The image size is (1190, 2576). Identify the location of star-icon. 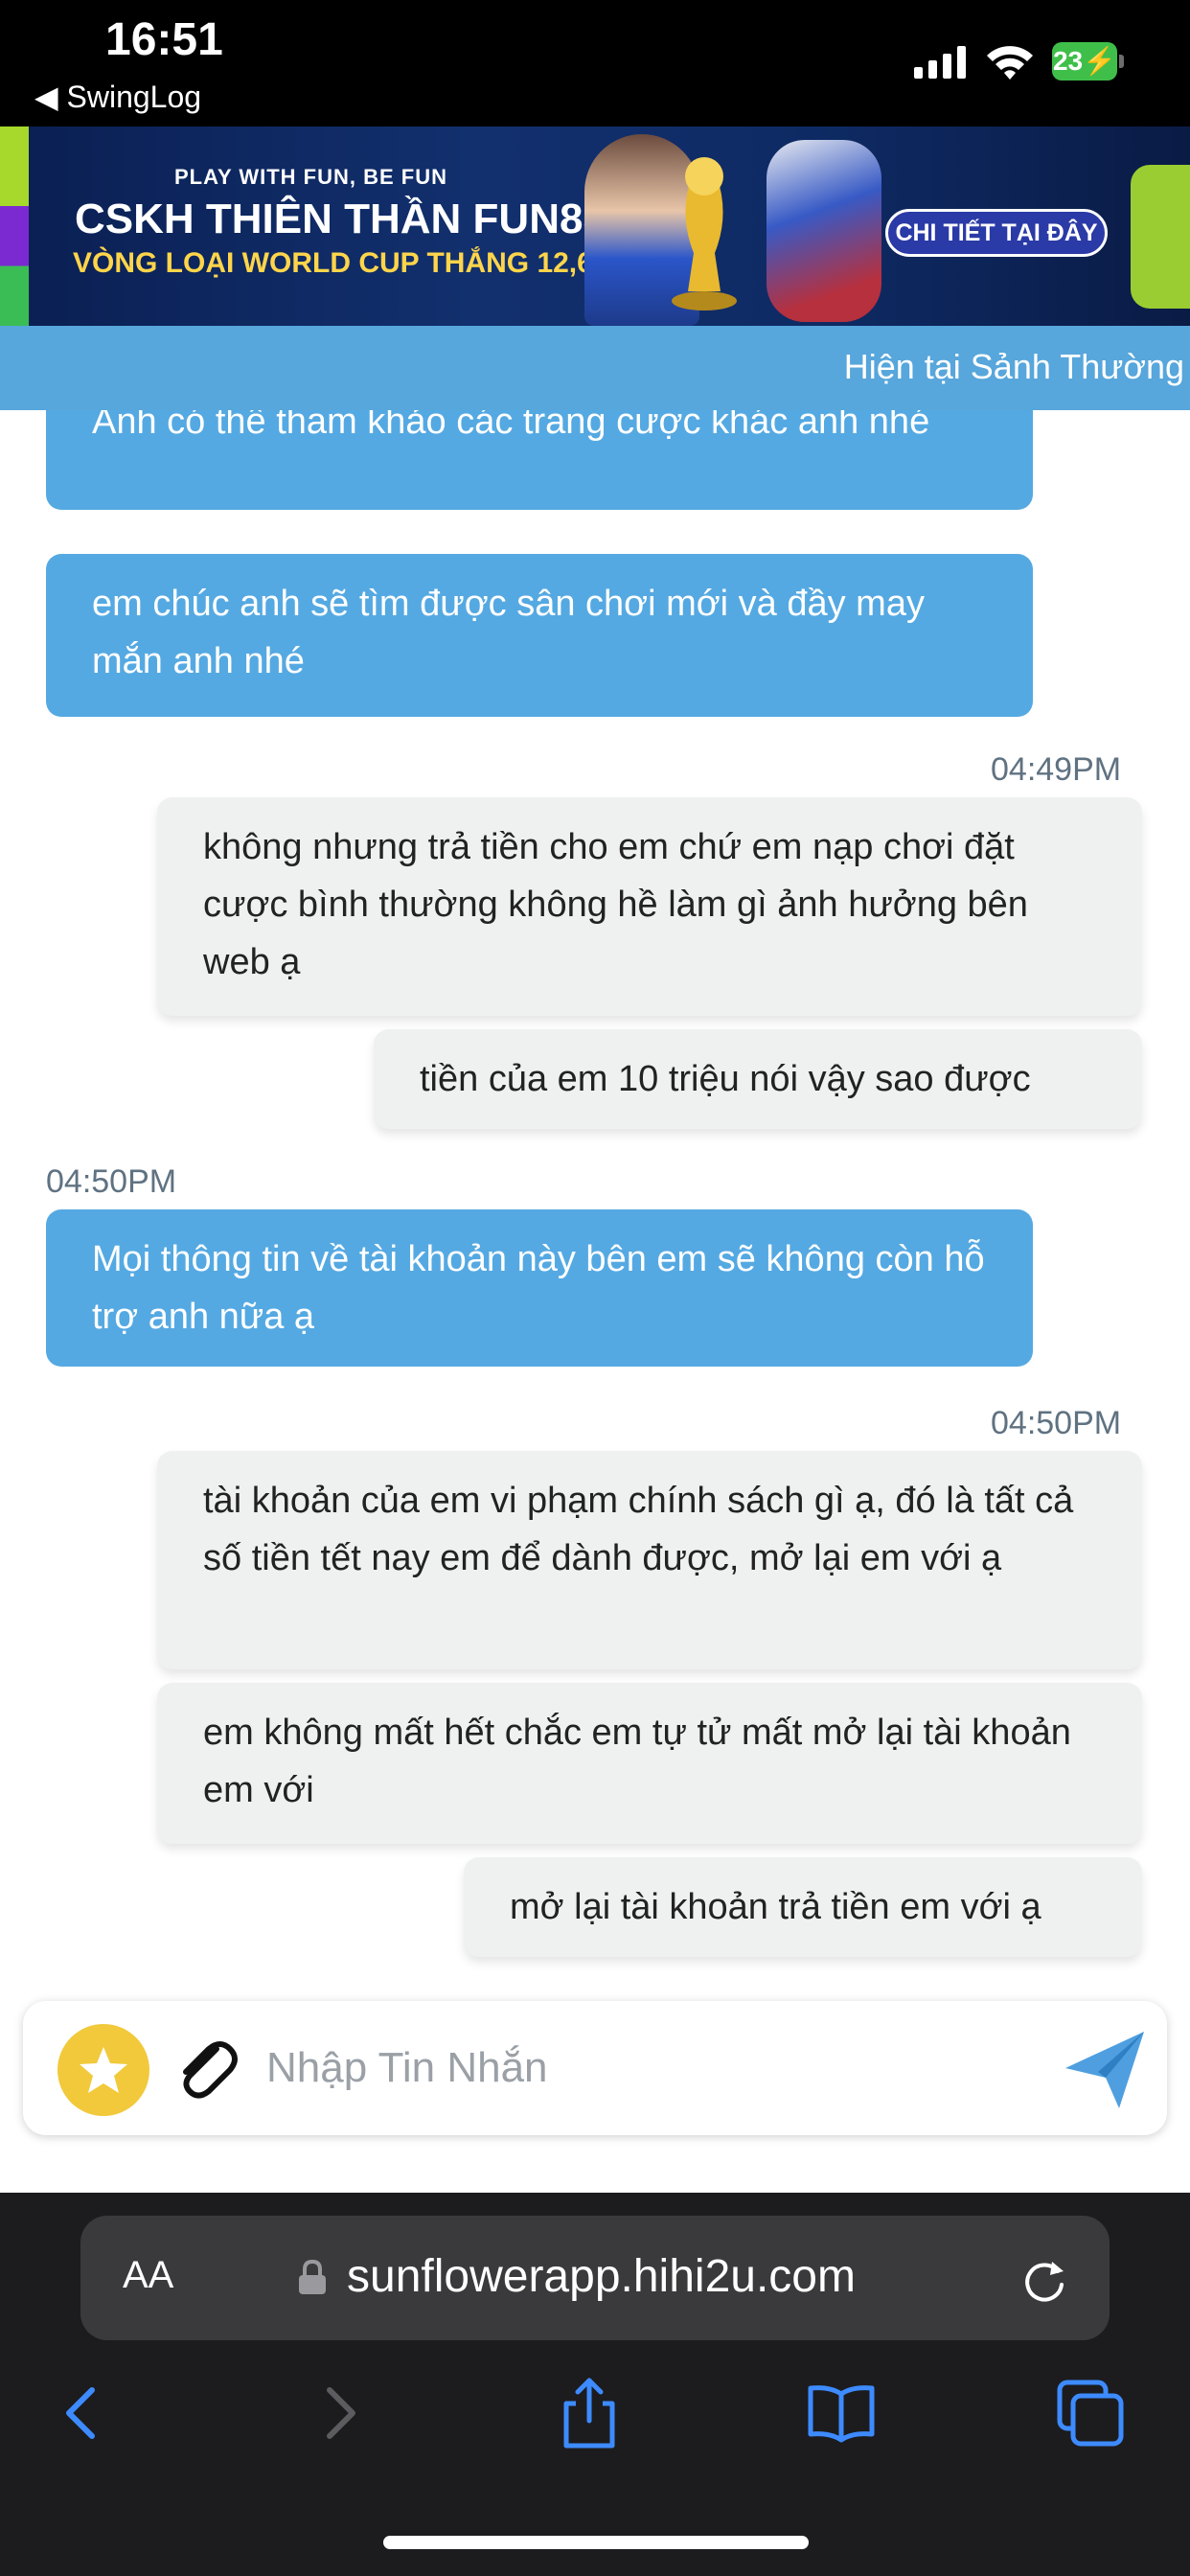
(103, 2070).